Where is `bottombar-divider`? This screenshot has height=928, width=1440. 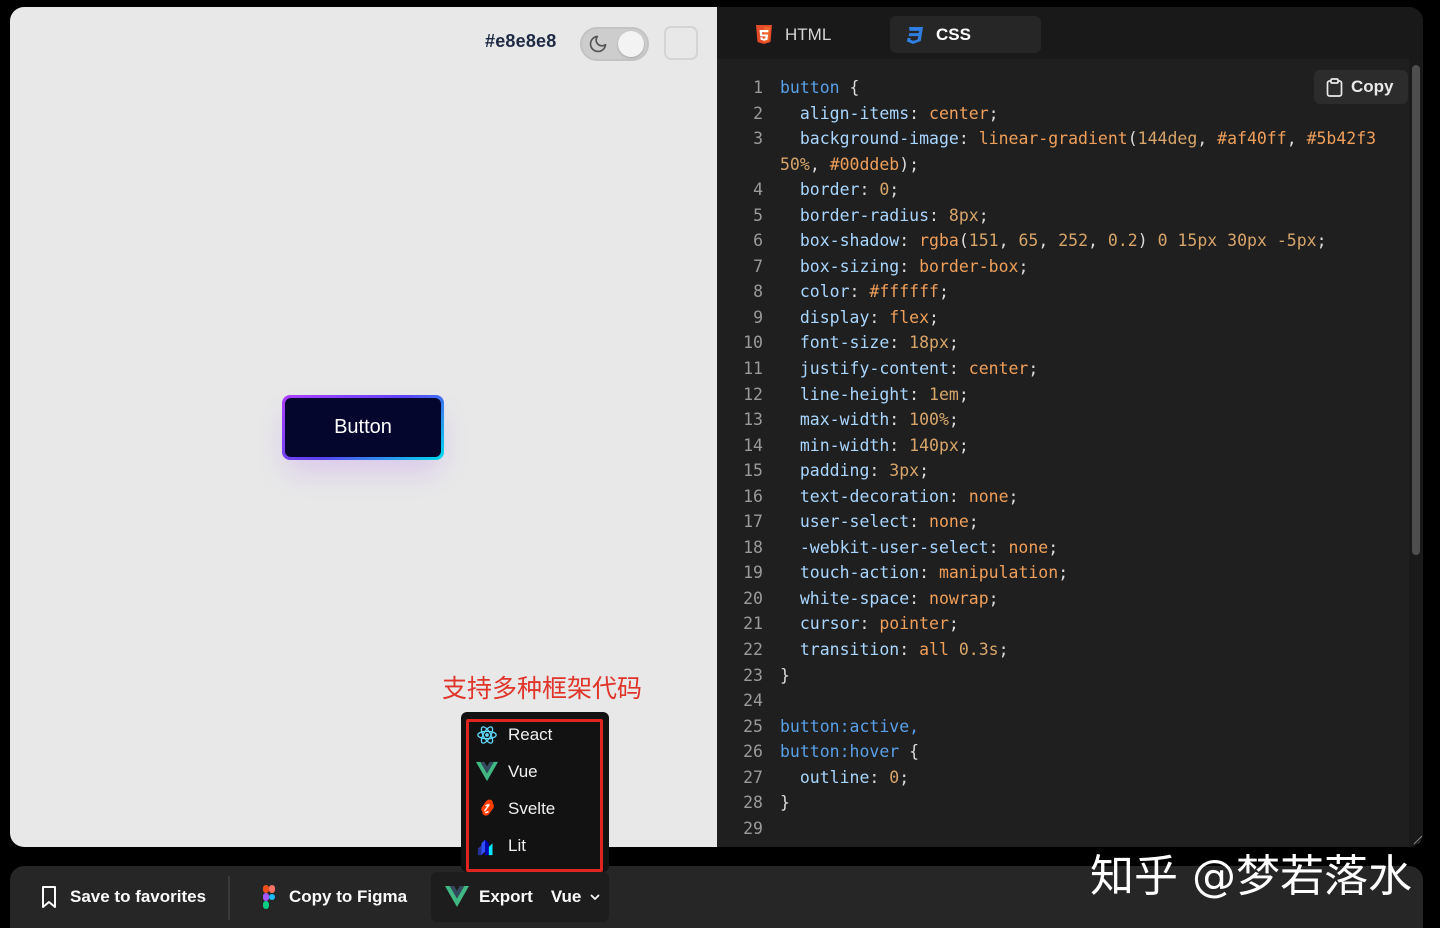
bottombar-divider is located at coordinates (229, 898).